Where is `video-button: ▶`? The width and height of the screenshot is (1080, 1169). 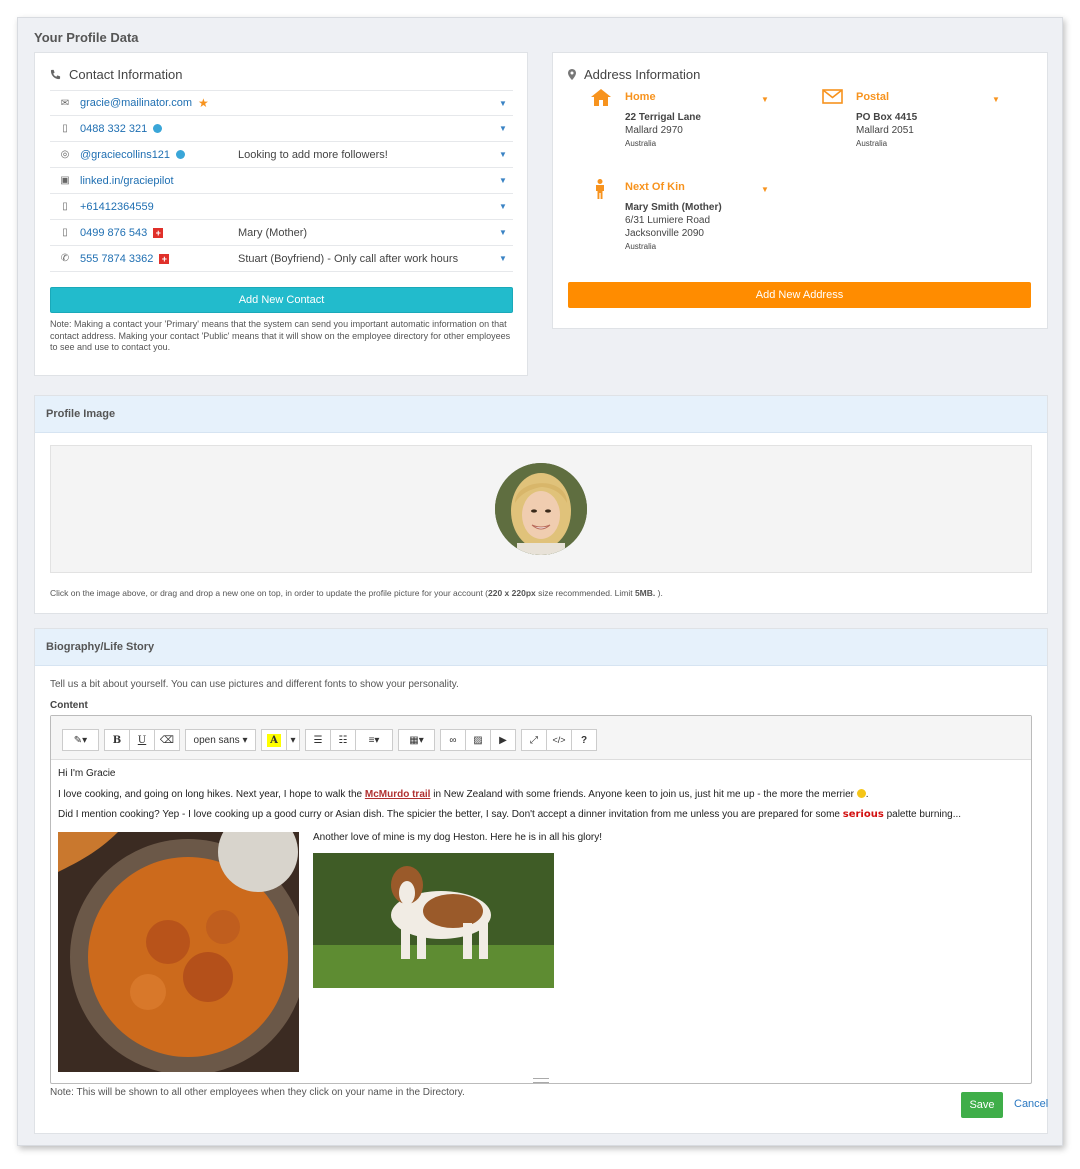 video-button: ▶ is located at coordinates (503, 740).